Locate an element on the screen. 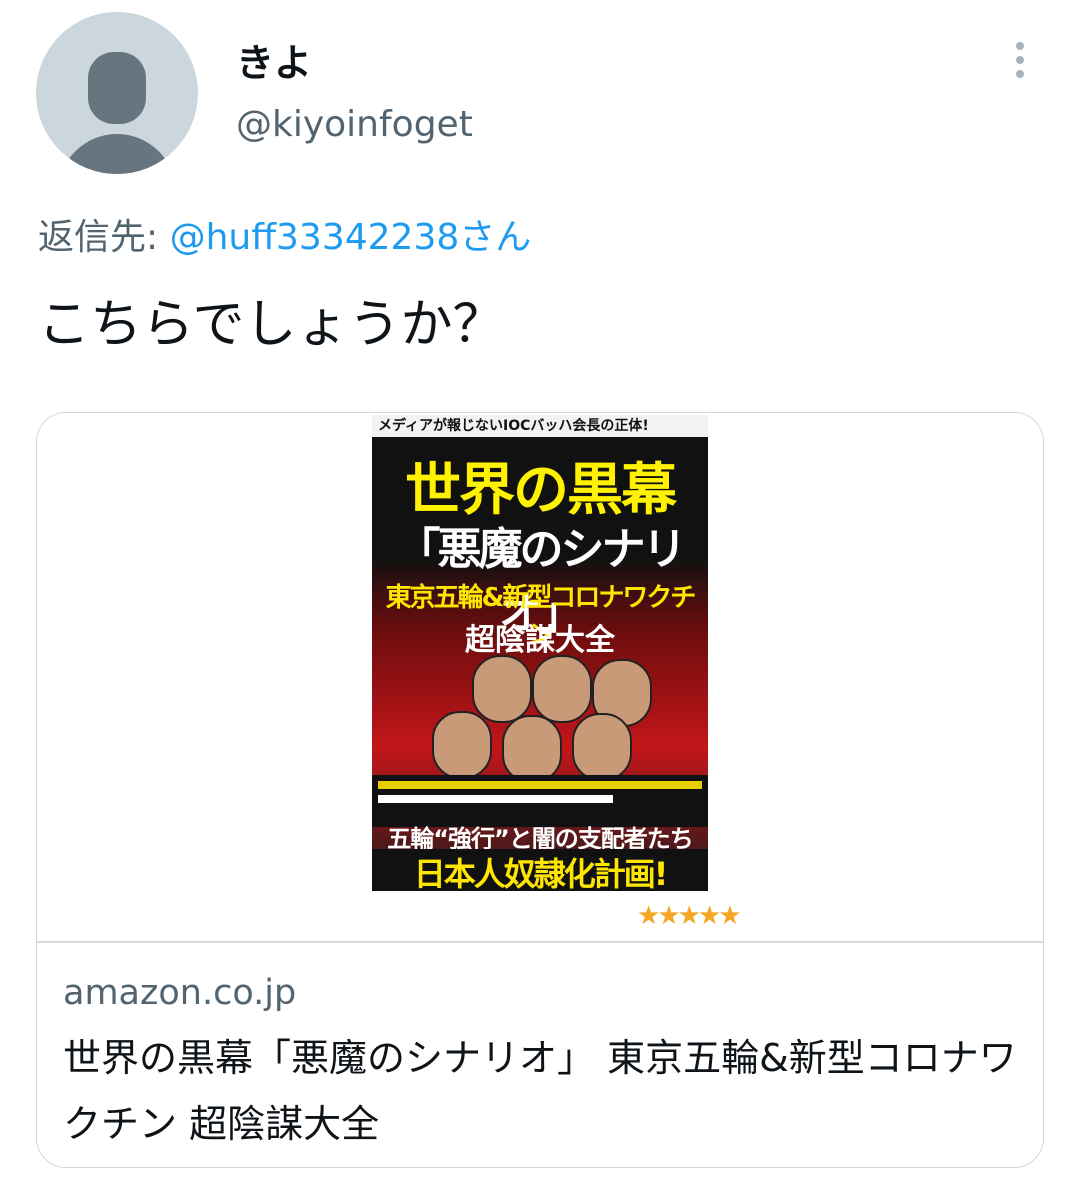 The width and height of the screenshot is (1079, 1199). reply-mention-link: @huff33342238さん is located at coordinates (351, 237).